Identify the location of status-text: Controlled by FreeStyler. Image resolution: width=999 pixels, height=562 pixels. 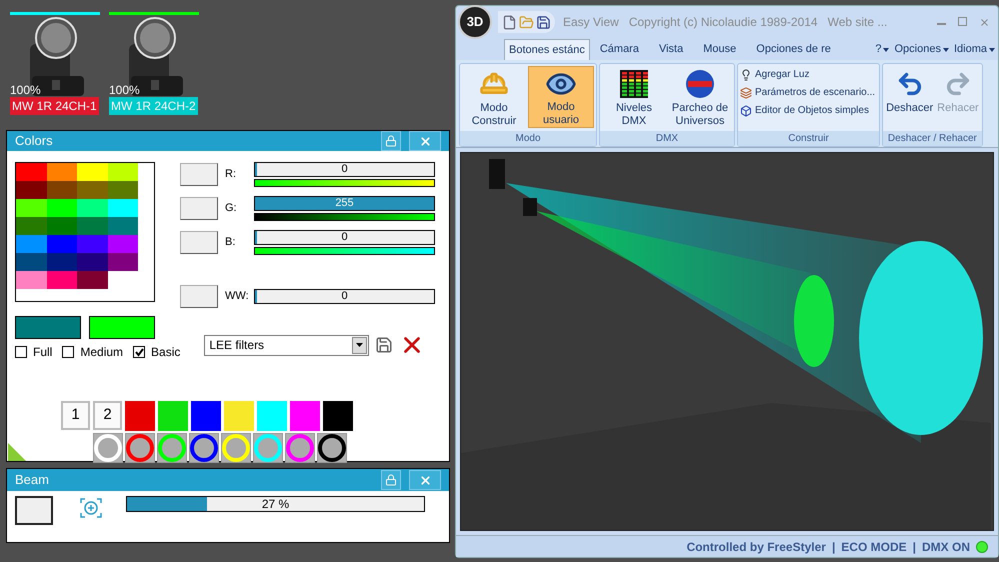
(756, 547).